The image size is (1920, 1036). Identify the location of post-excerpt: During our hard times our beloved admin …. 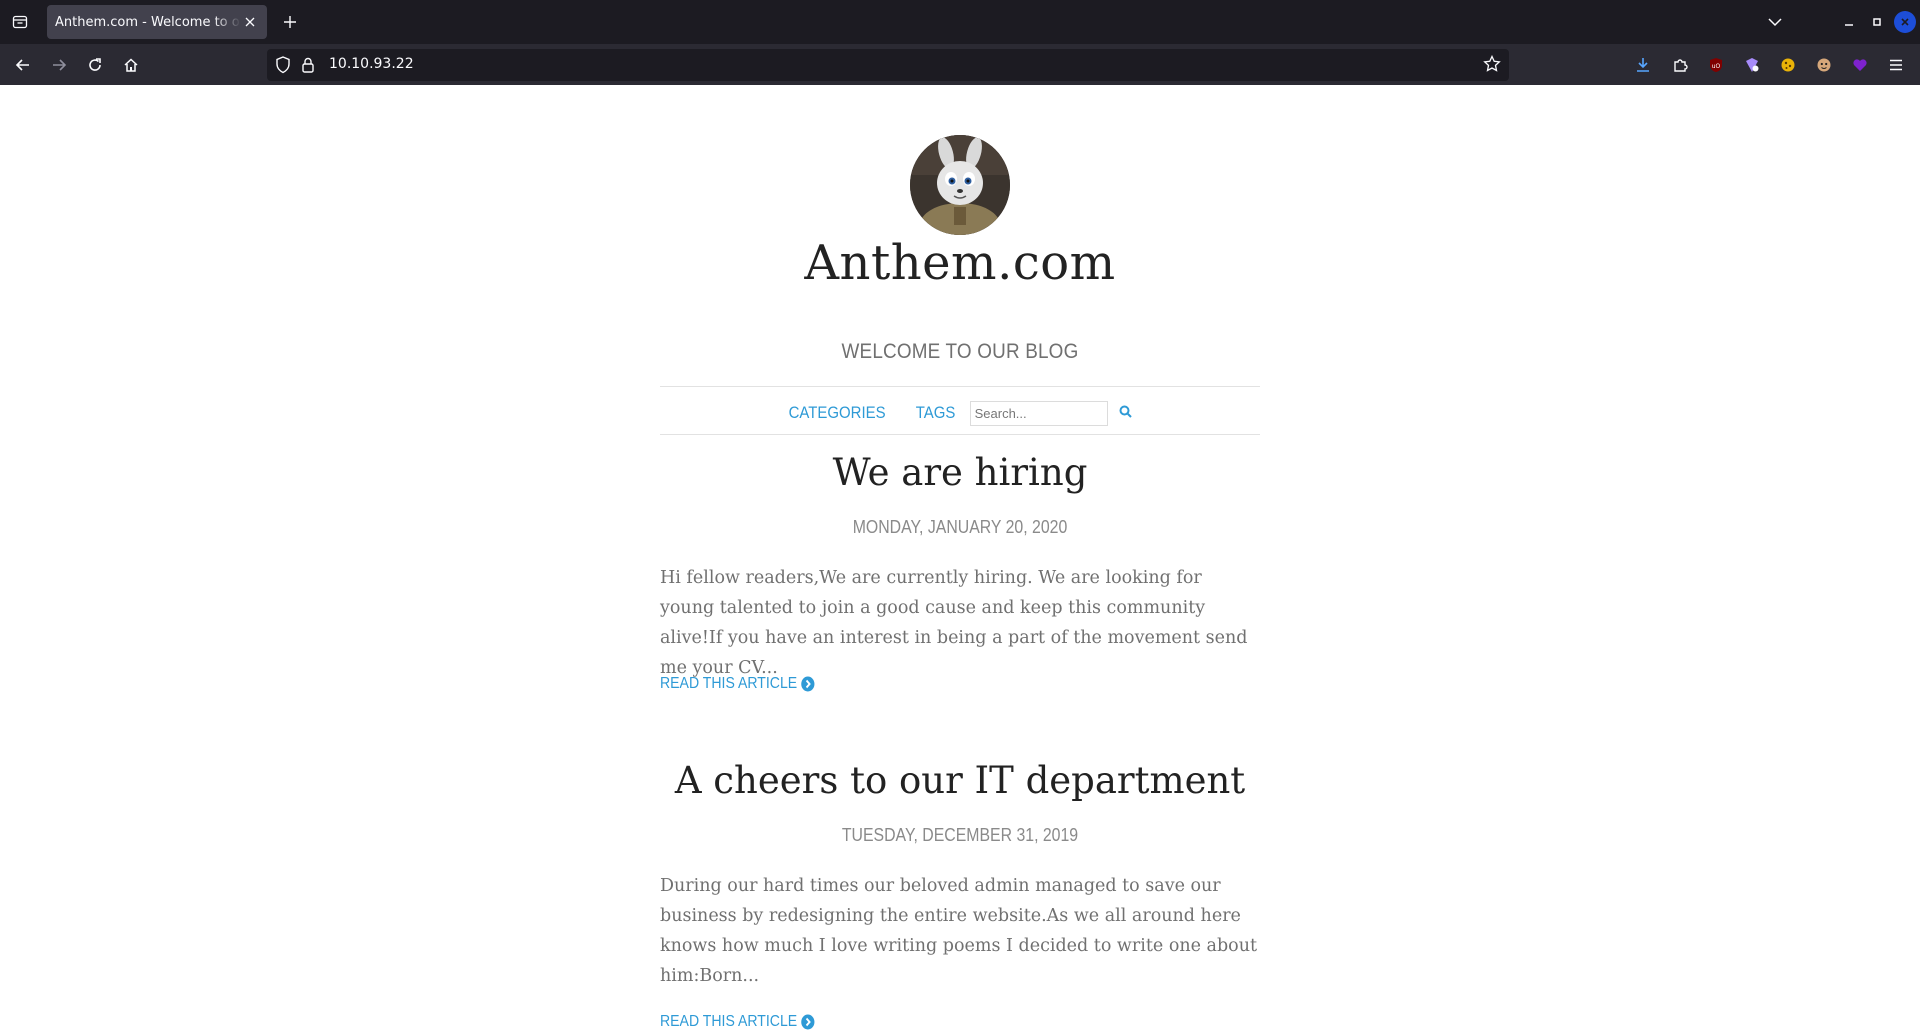
(959, 931).